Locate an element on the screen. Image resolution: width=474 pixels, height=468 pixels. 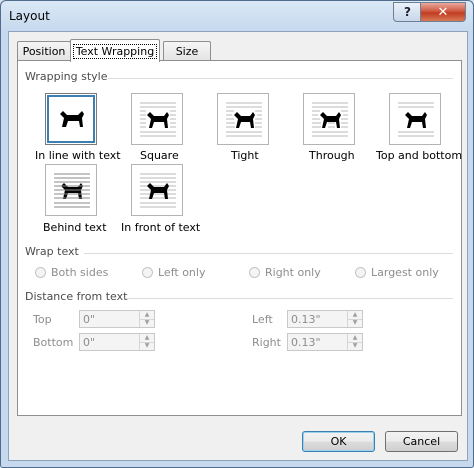
wrap-square-button is located at coordinates (157, 119).